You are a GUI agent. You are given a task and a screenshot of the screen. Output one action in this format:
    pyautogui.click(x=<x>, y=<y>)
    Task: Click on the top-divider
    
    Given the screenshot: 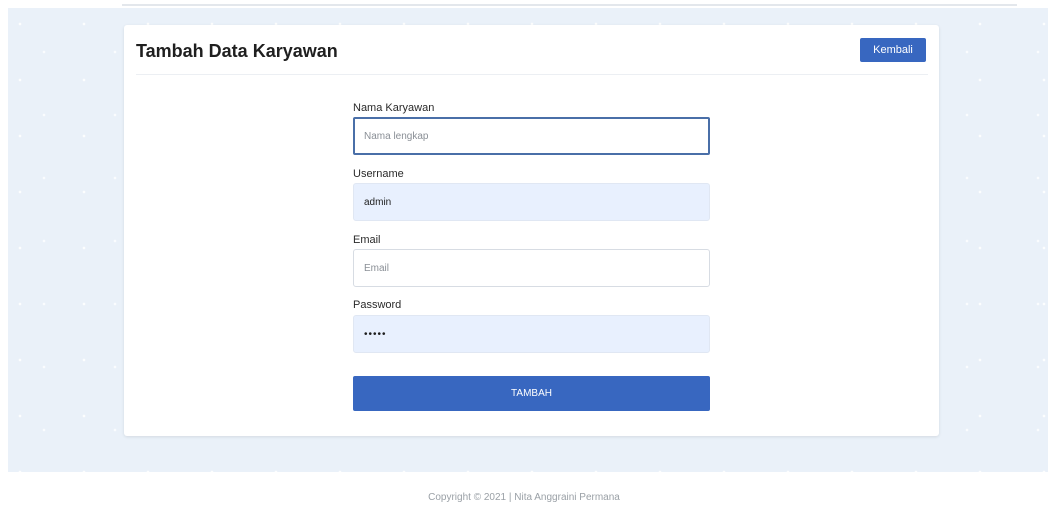 What is the action you would take?
    pyautogui.click(x=569, y=5)
    